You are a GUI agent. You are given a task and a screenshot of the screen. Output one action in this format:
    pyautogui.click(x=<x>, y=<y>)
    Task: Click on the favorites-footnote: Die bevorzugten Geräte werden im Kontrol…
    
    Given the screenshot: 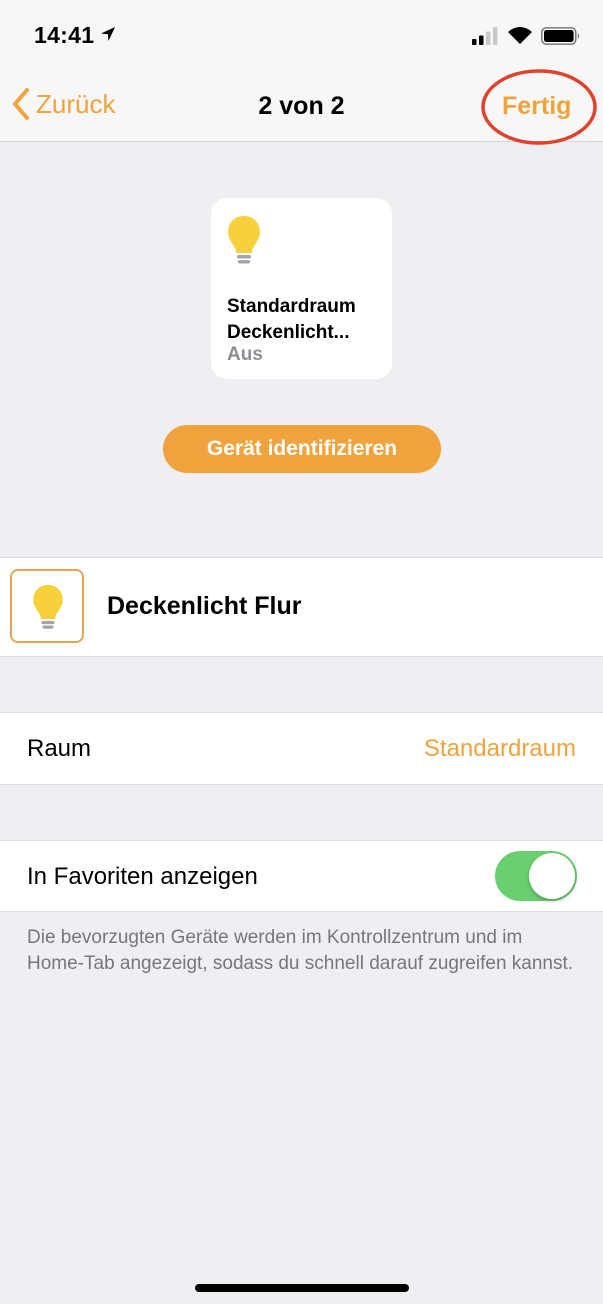 What is the action you would take?
    pyautogui.click(x=300, y=950)
    